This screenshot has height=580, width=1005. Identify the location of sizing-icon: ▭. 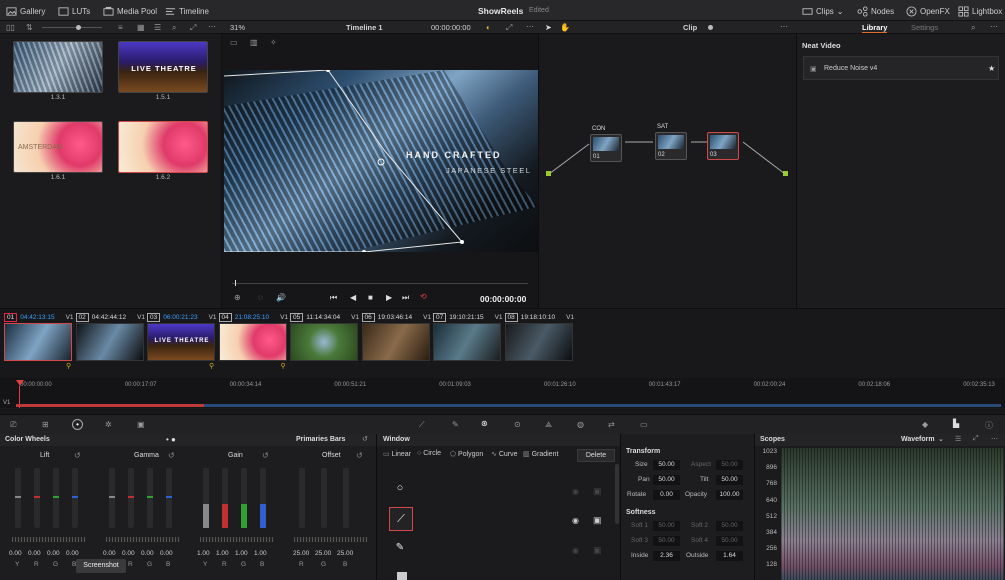
(644, 424).